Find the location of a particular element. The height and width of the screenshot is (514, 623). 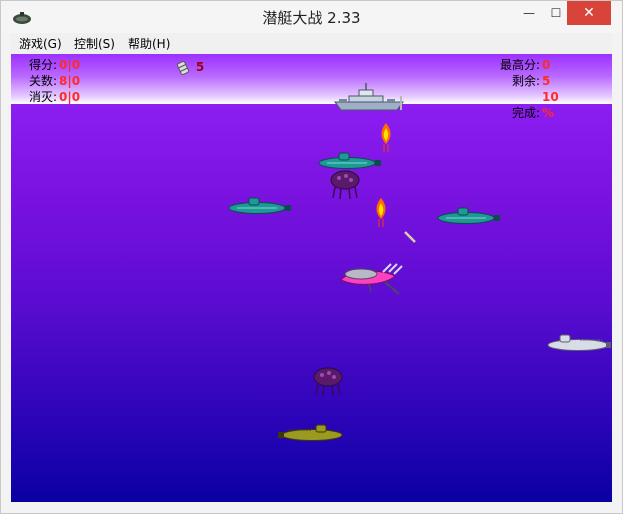

complete-label: 完成: is located at coordinates (525, 113).